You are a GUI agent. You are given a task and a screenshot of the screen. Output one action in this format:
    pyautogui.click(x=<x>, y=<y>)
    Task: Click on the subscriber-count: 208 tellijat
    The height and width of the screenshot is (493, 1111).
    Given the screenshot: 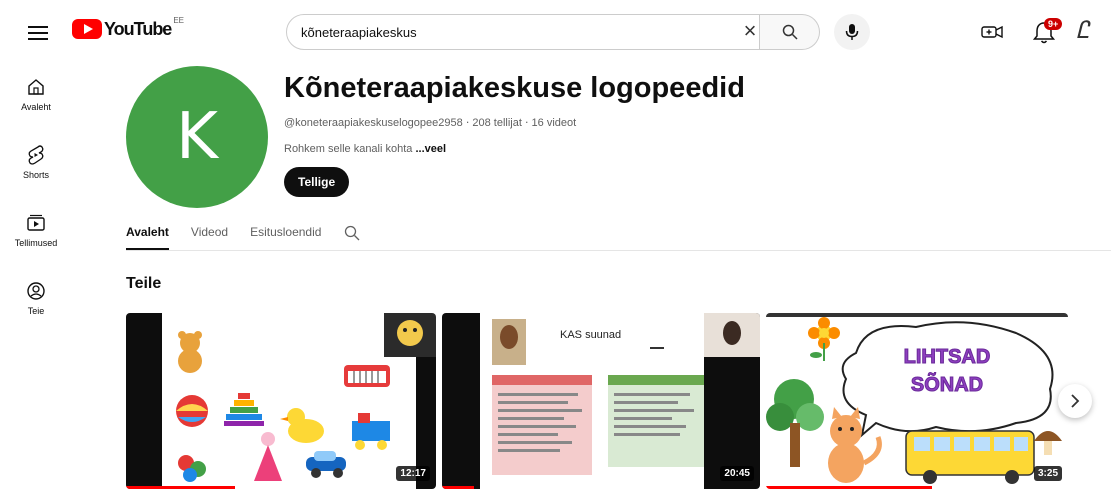 What is the action you would take?
    pyautogui.click(x=497, y=123)
    